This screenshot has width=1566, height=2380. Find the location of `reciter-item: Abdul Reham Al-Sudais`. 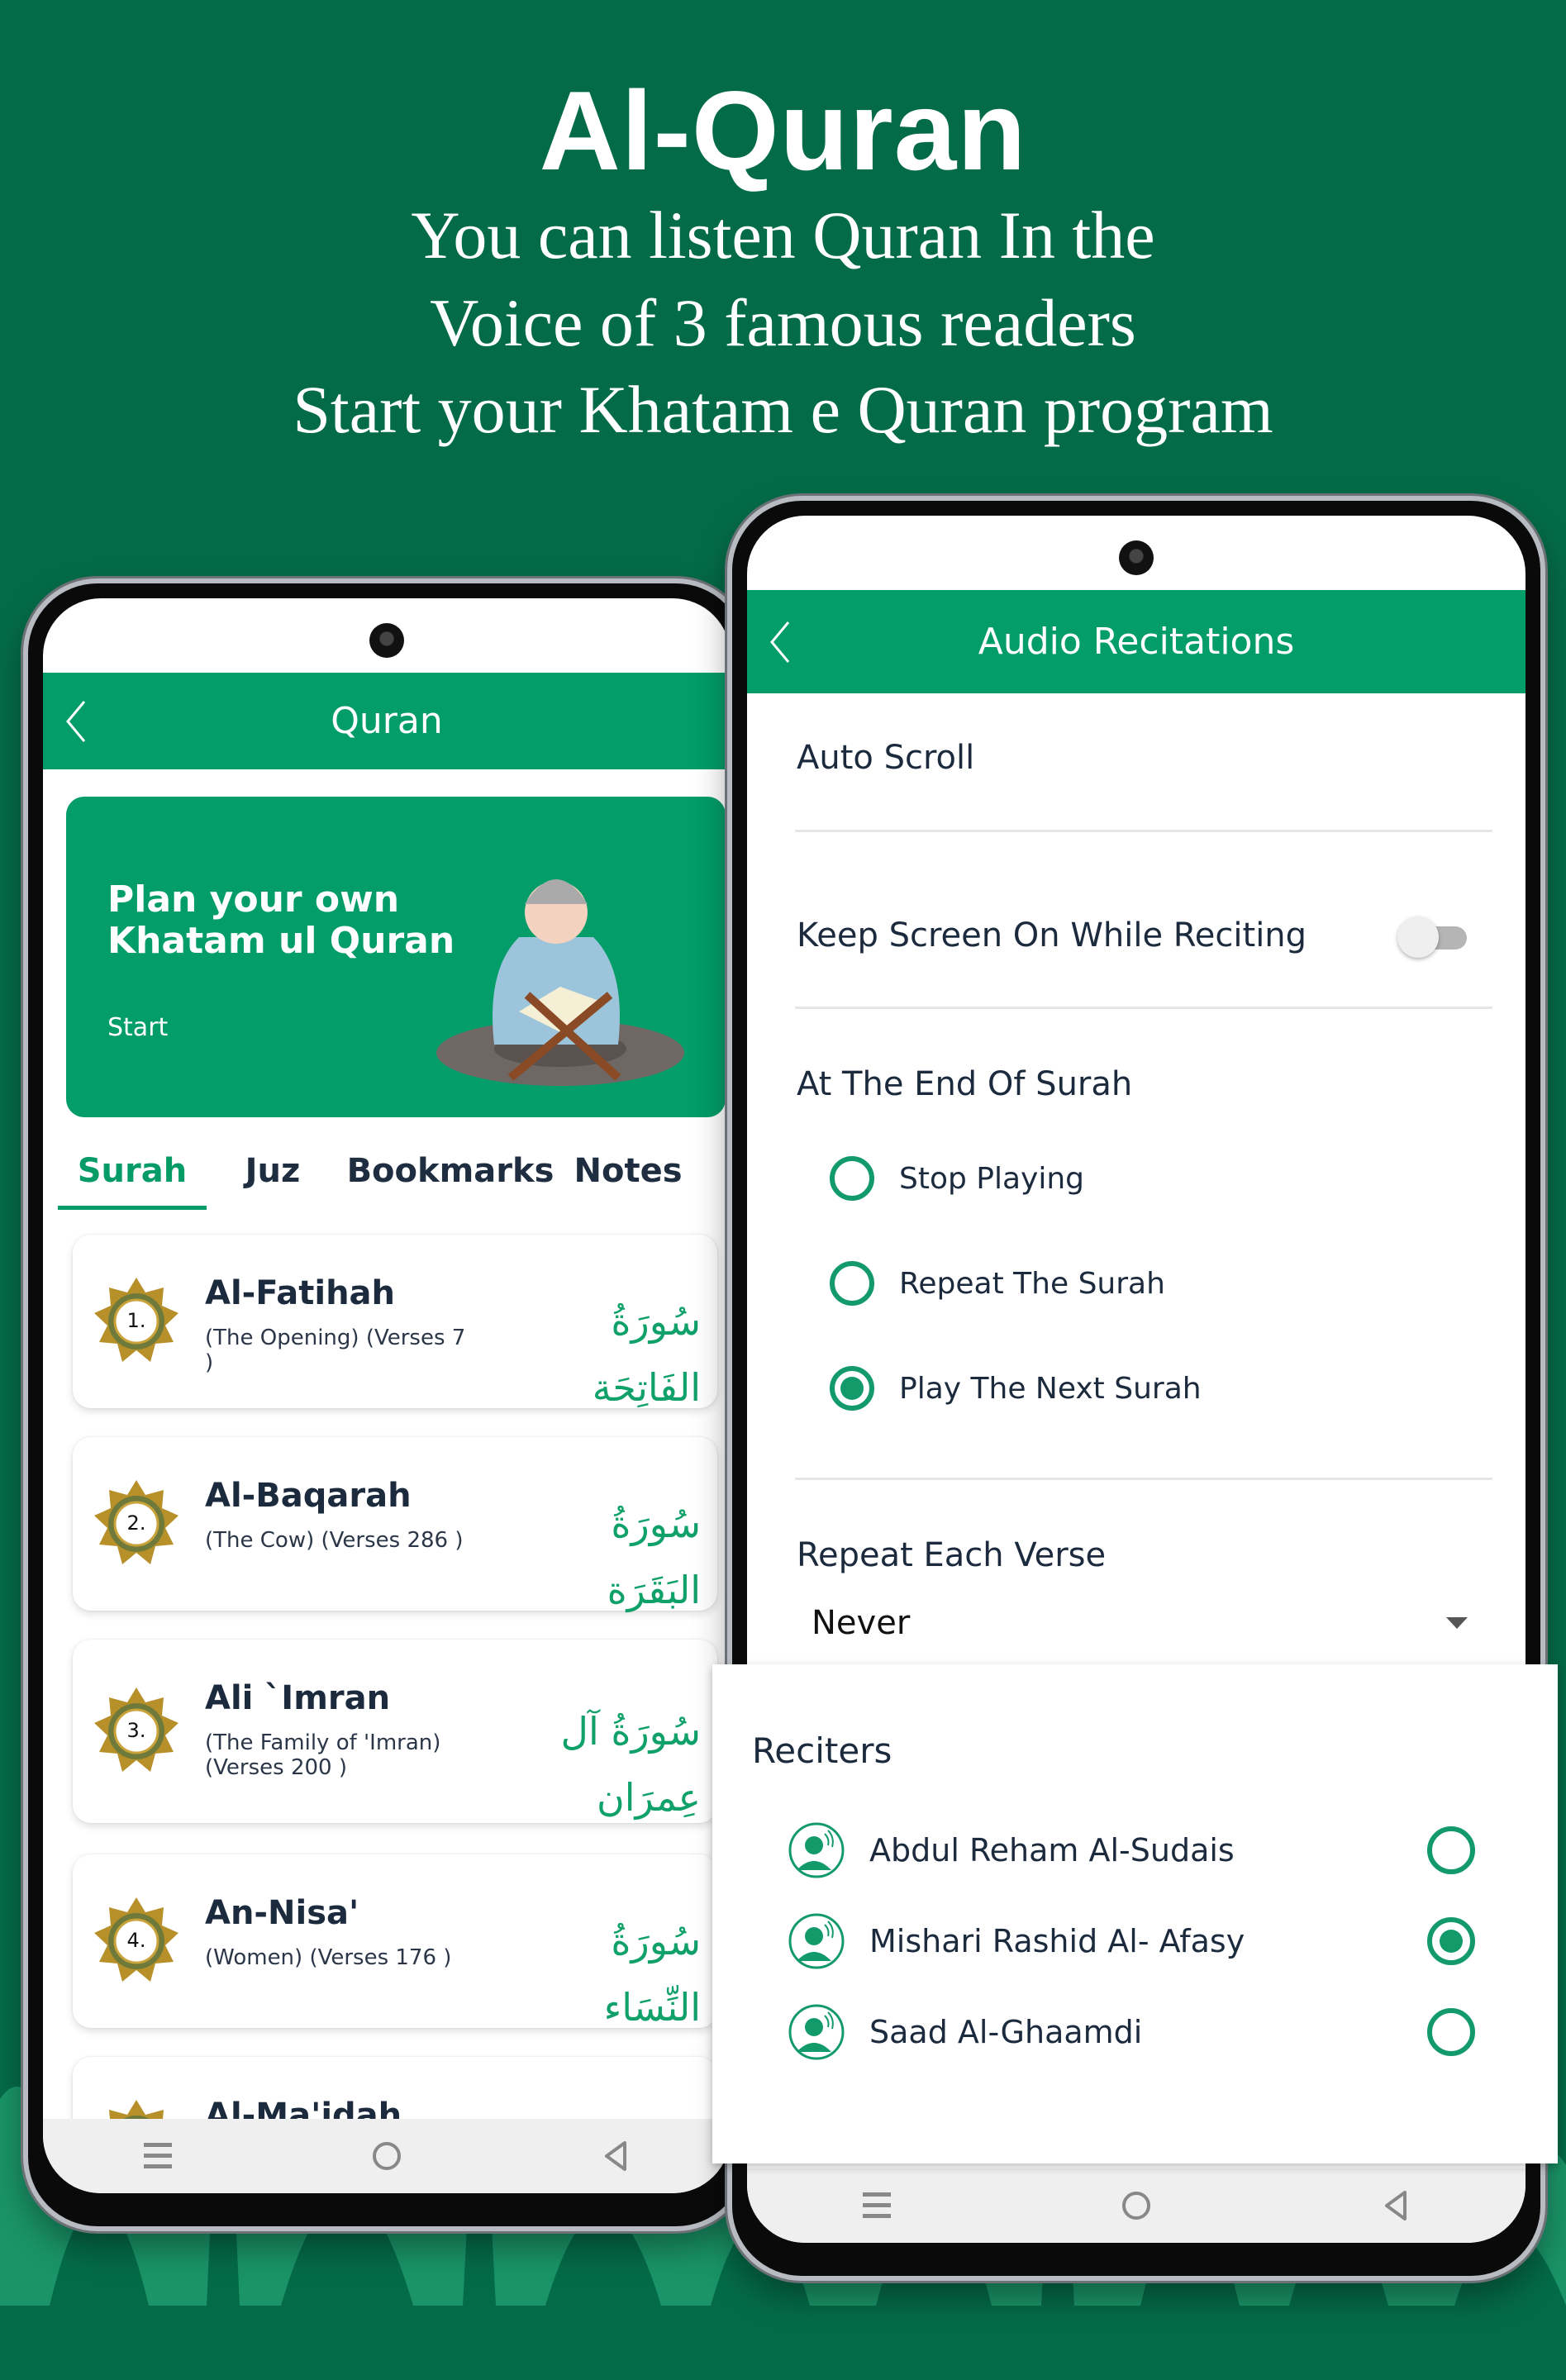

reciter-item: Abdul Reham Al-Sudais is located at coordinates (1131, 1850).